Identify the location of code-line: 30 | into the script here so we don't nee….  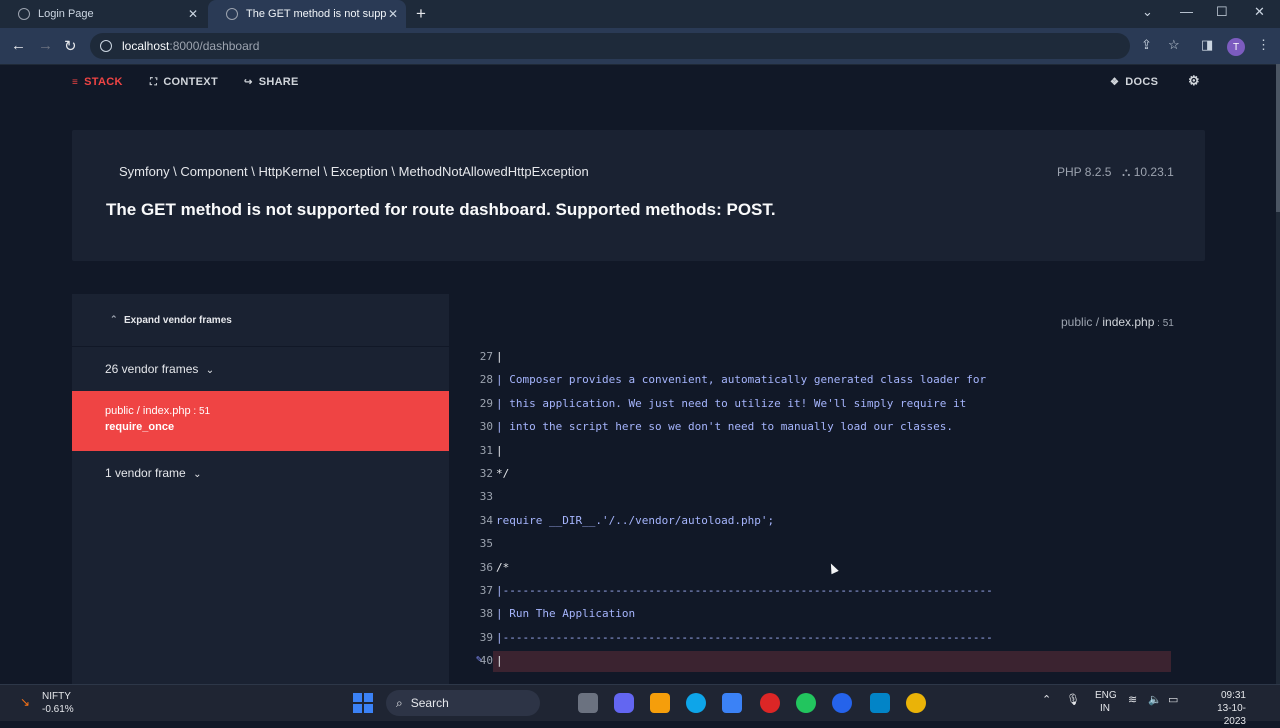
(827, 427).